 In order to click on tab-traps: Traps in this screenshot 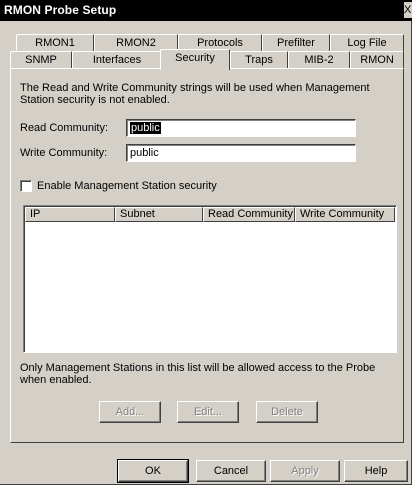, I will do `click(259, 60)`.